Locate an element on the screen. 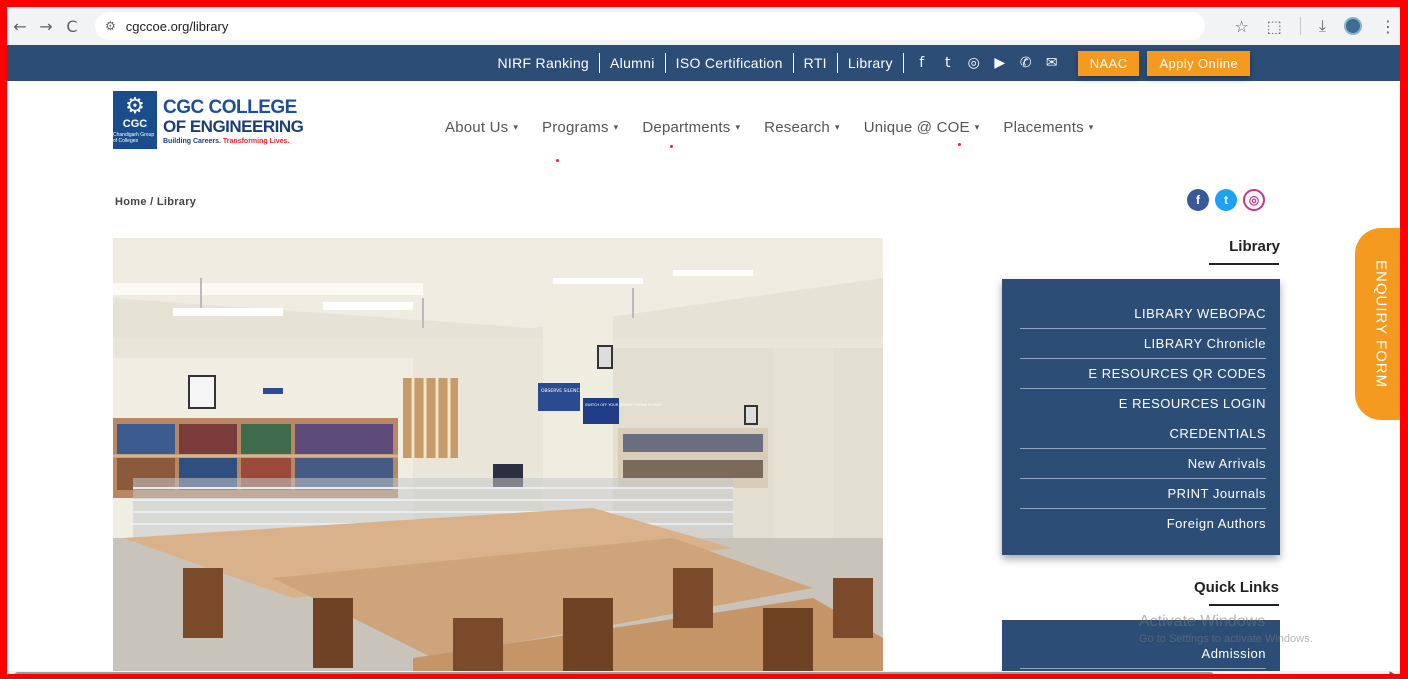 This screenshot has height=679, width=1408. extensions-icon: ⬚ is located at coordinates (1274, 26).